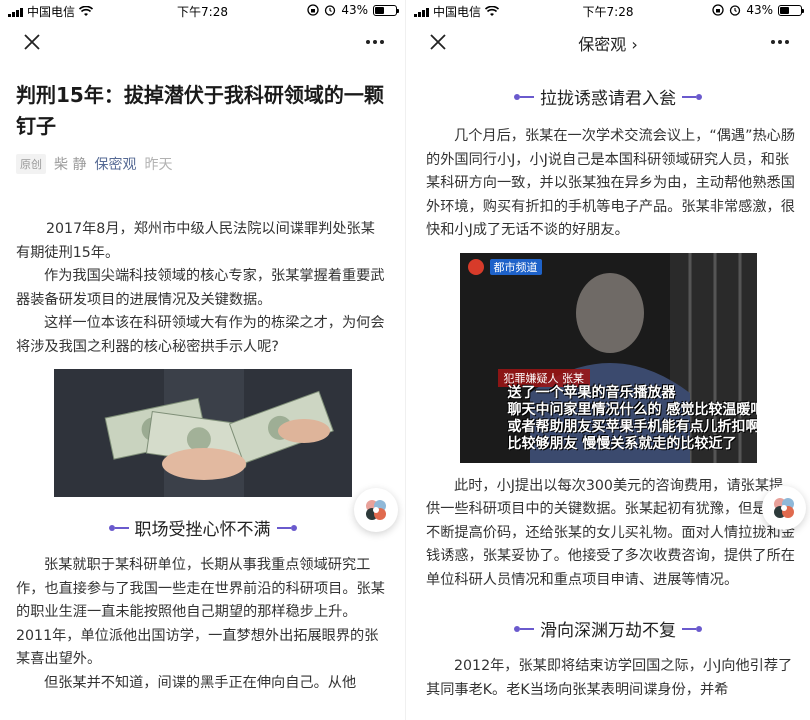 The height and width of the screenshot is (720, 810). I want to click on original-tag: 原创, so click(31, 164).